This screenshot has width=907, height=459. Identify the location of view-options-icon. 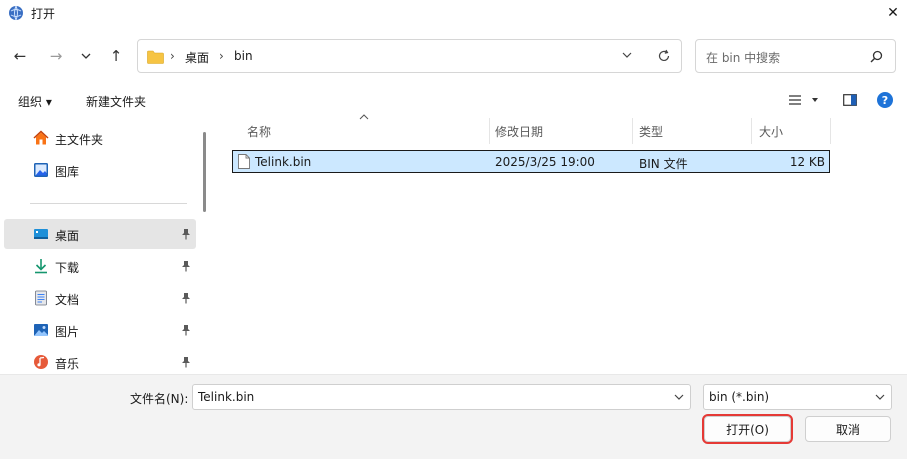
(804, 100).